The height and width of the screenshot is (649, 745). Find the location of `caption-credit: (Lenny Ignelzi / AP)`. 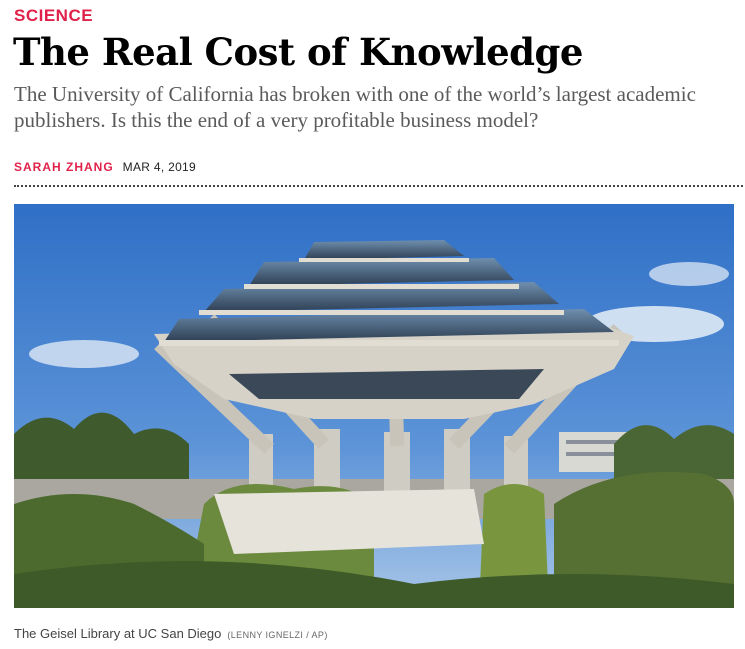

caption-credit: (Lenny Ignelzi / AP) is located at coordinates (277, 635).